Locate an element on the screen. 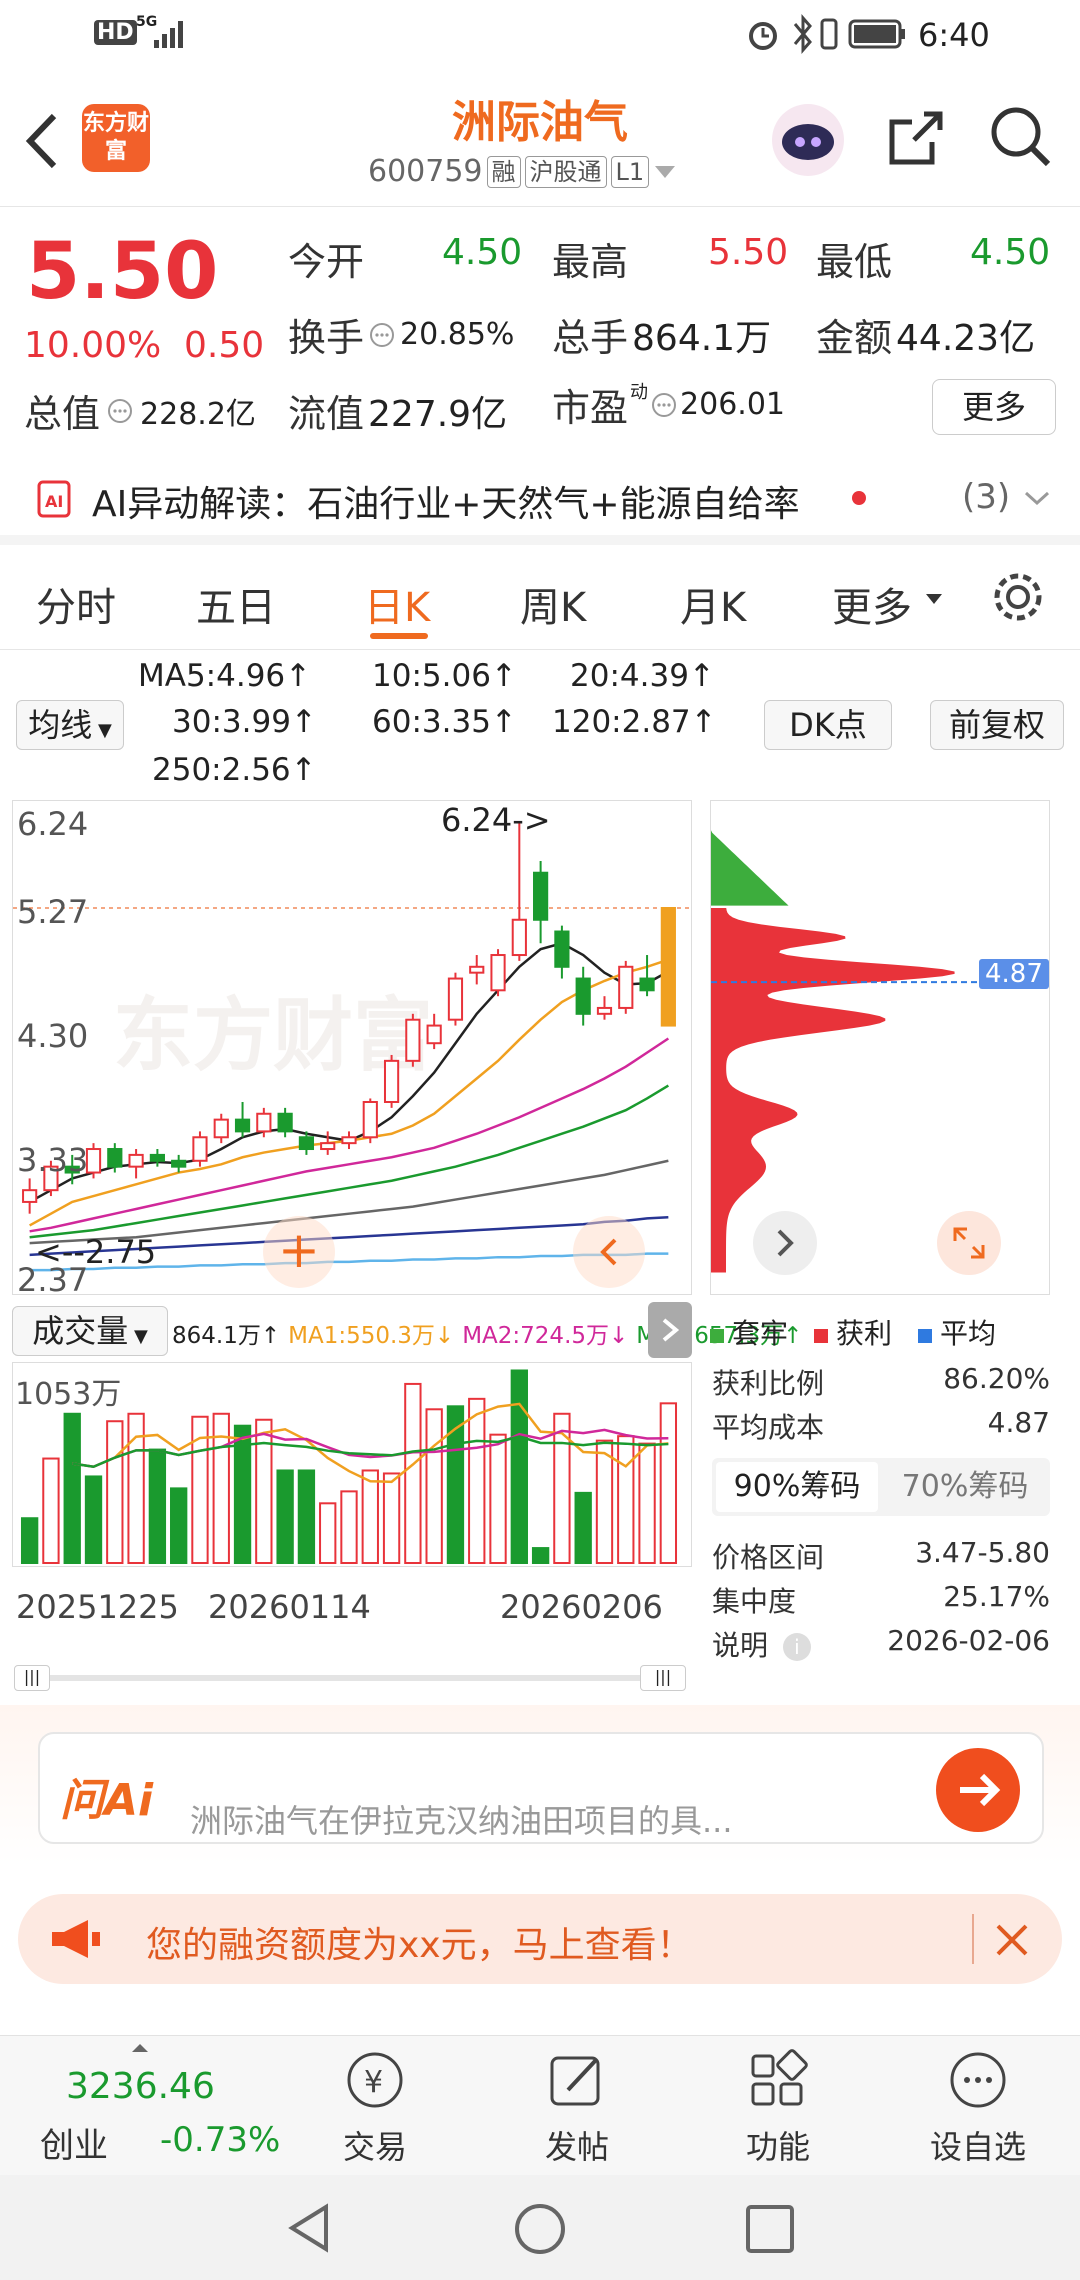  tab-more: 更多 is located at coordinates (872, 604).